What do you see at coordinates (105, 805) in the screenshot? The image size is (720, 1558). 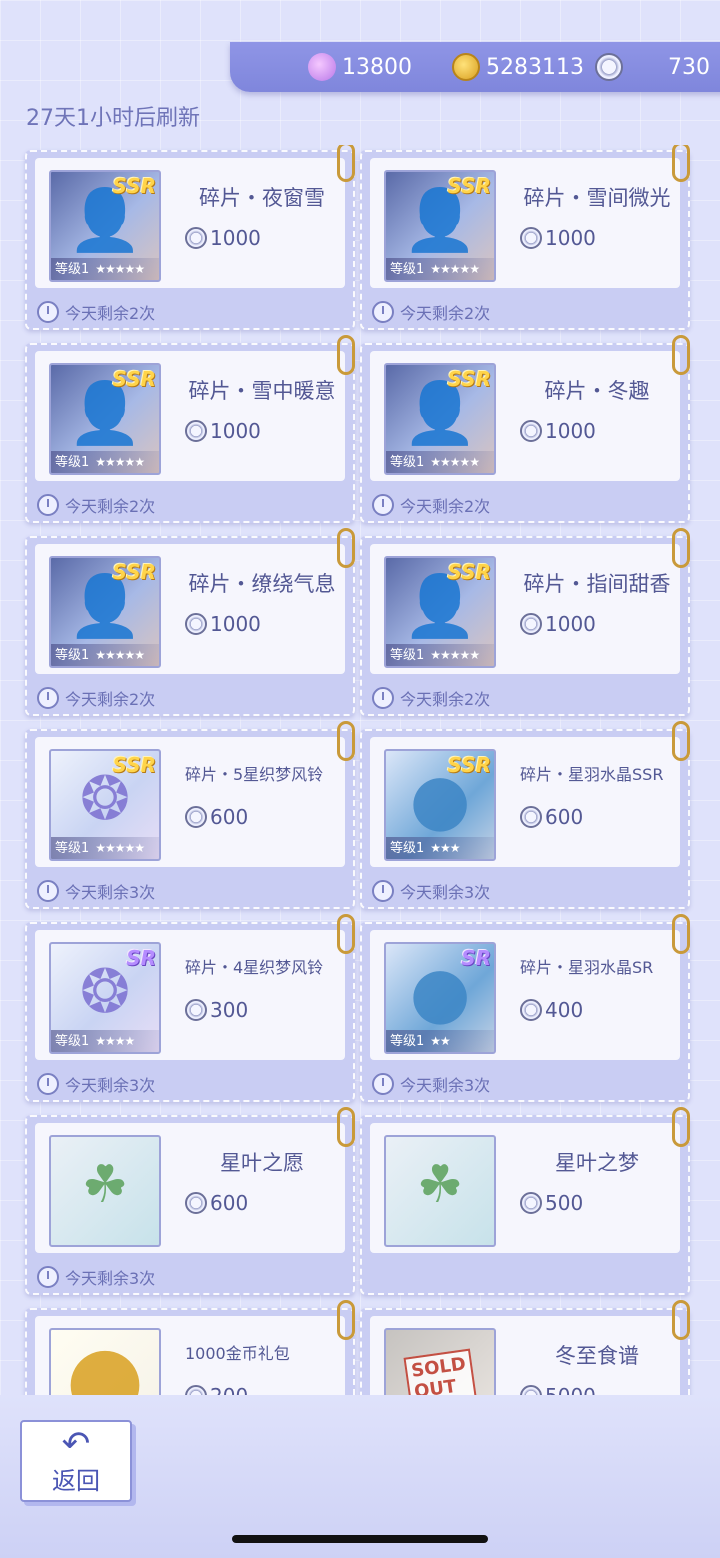 I see `item-thumbnail: ❂ SSR 等级1 ★★★★★` at bounding box center [105, 805].